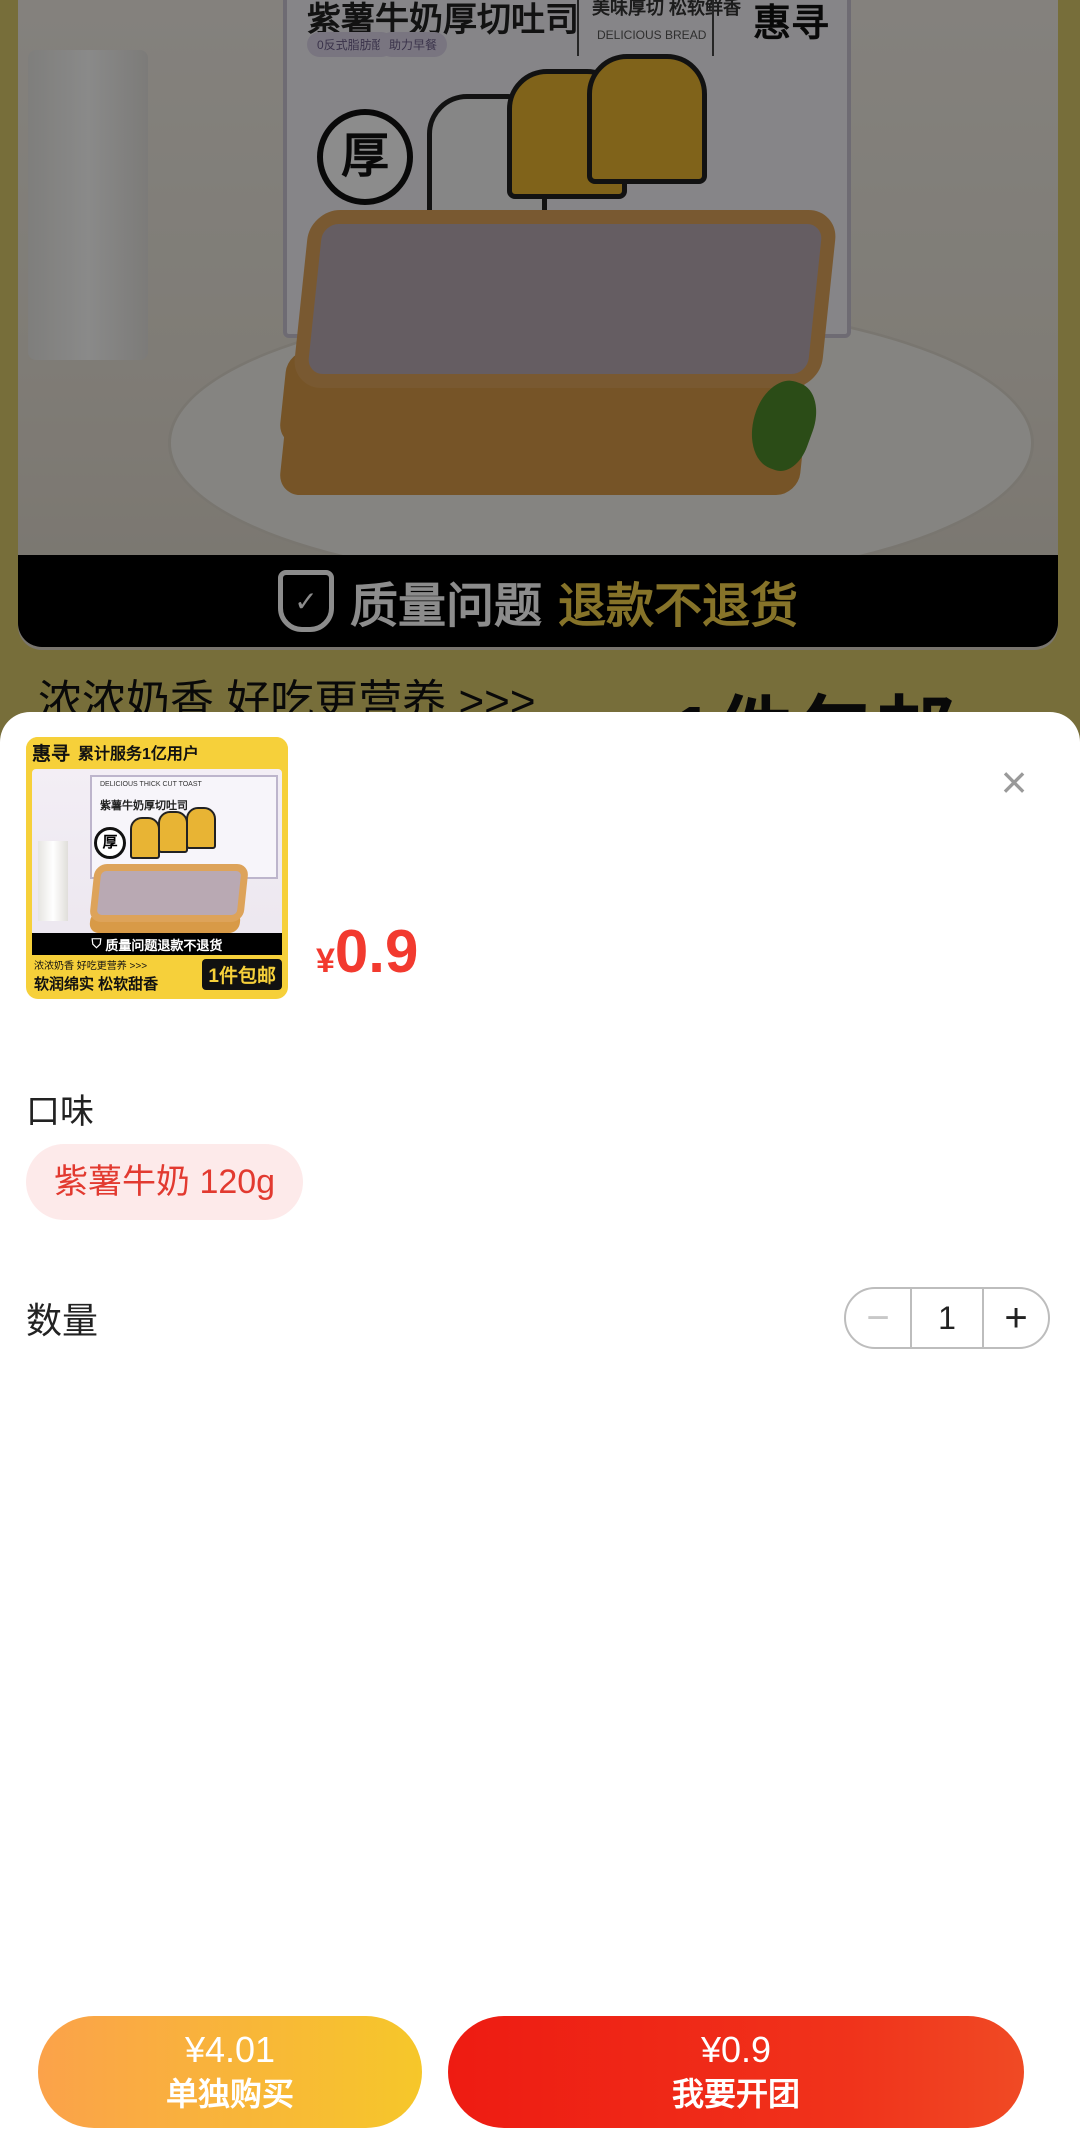  I want to click on thumbnail-header: 惠寻 累计服务1亿用户, so click(157, 752).